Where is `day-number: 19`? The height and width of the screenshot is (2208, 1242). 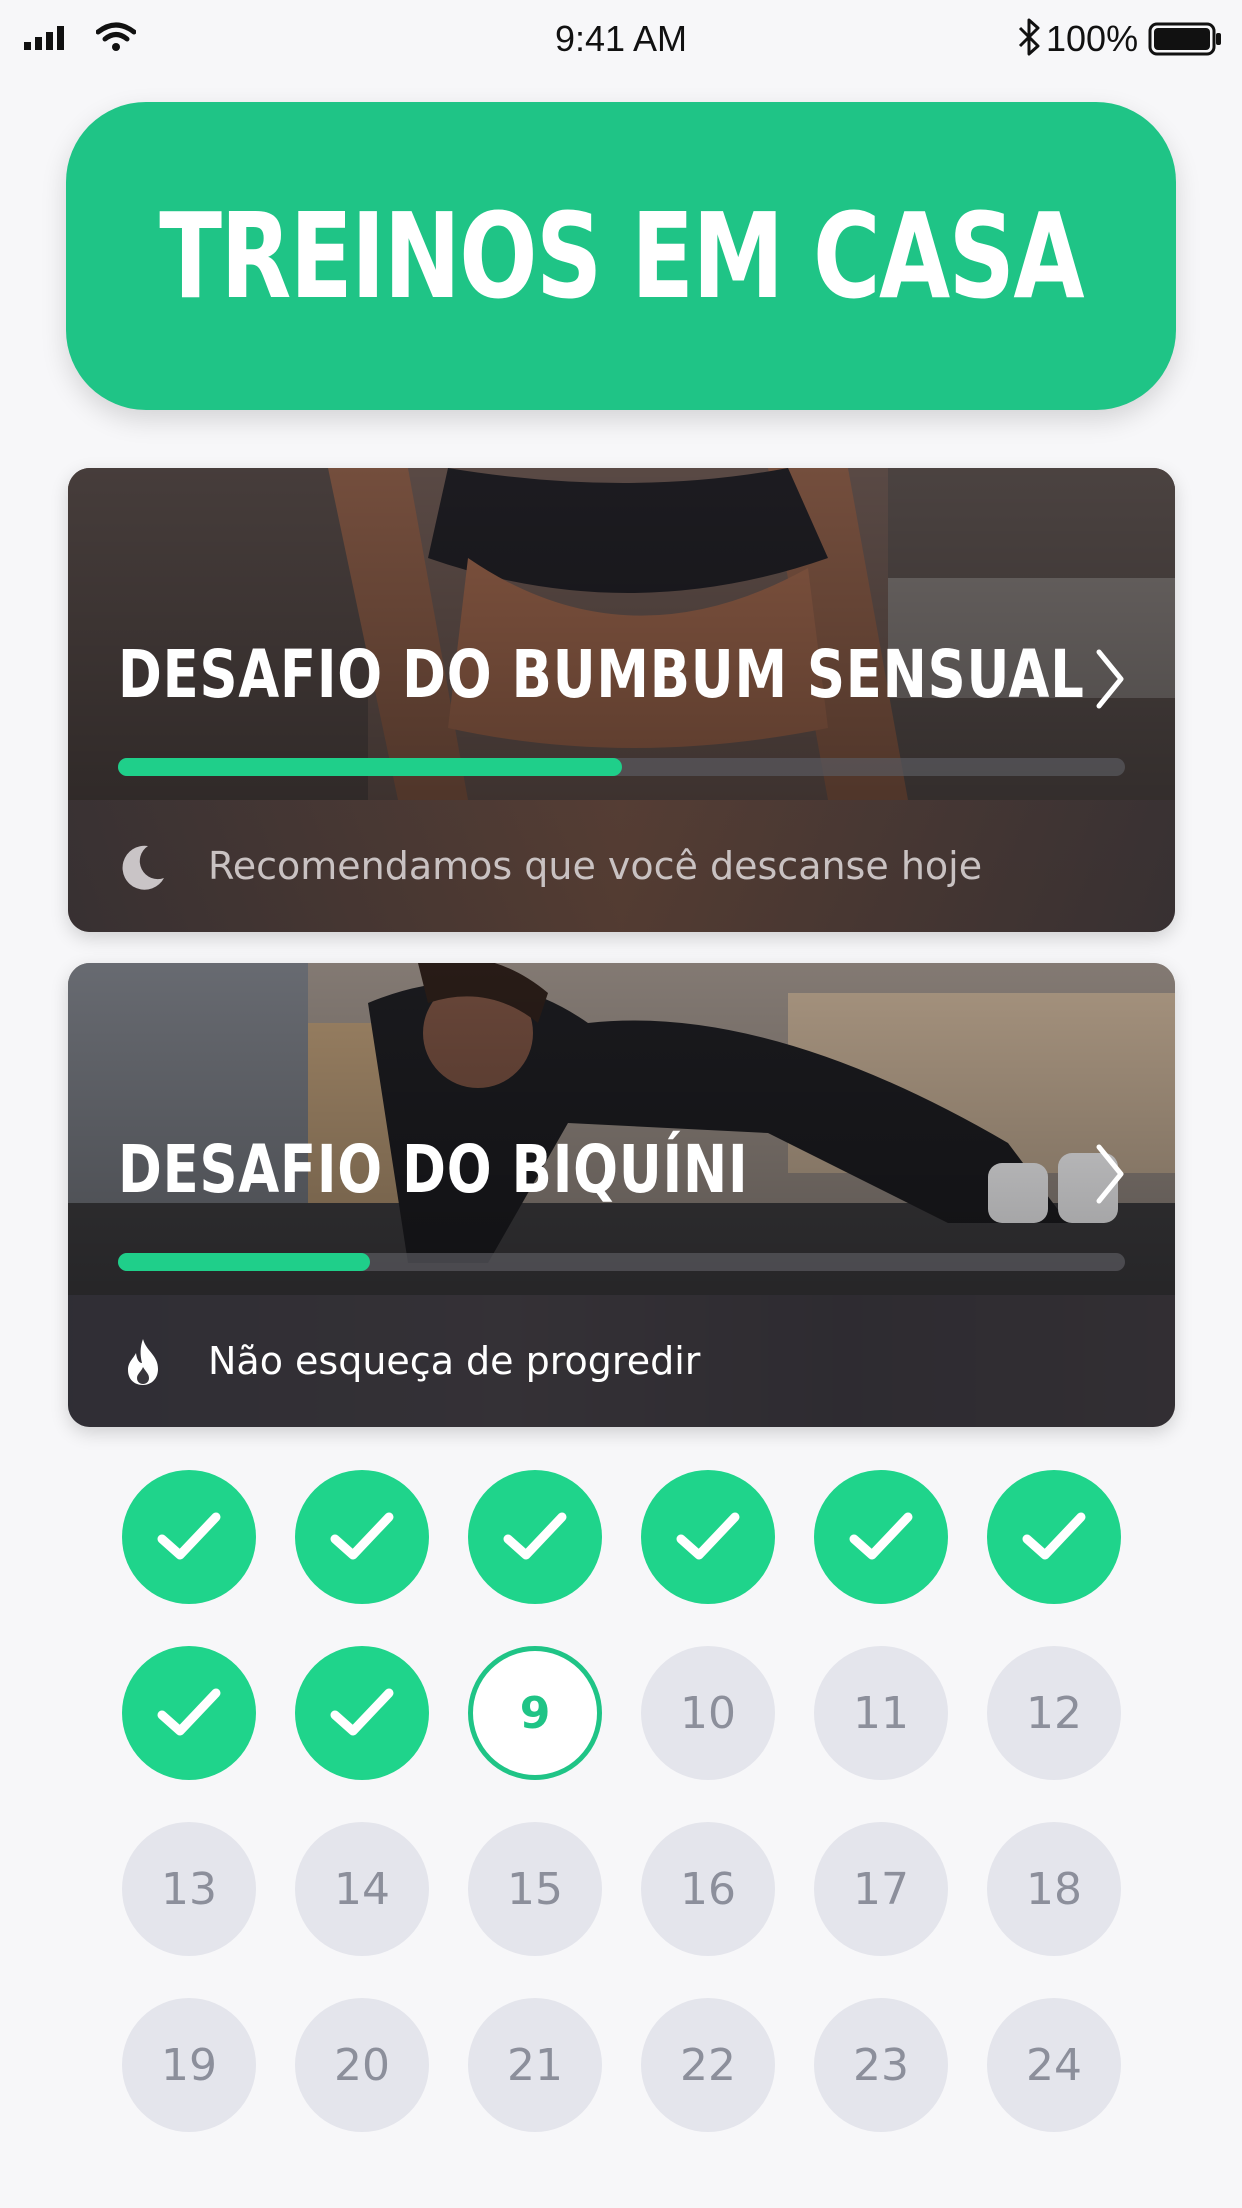
day-number: 19 is located at coordinates (189, 2065).